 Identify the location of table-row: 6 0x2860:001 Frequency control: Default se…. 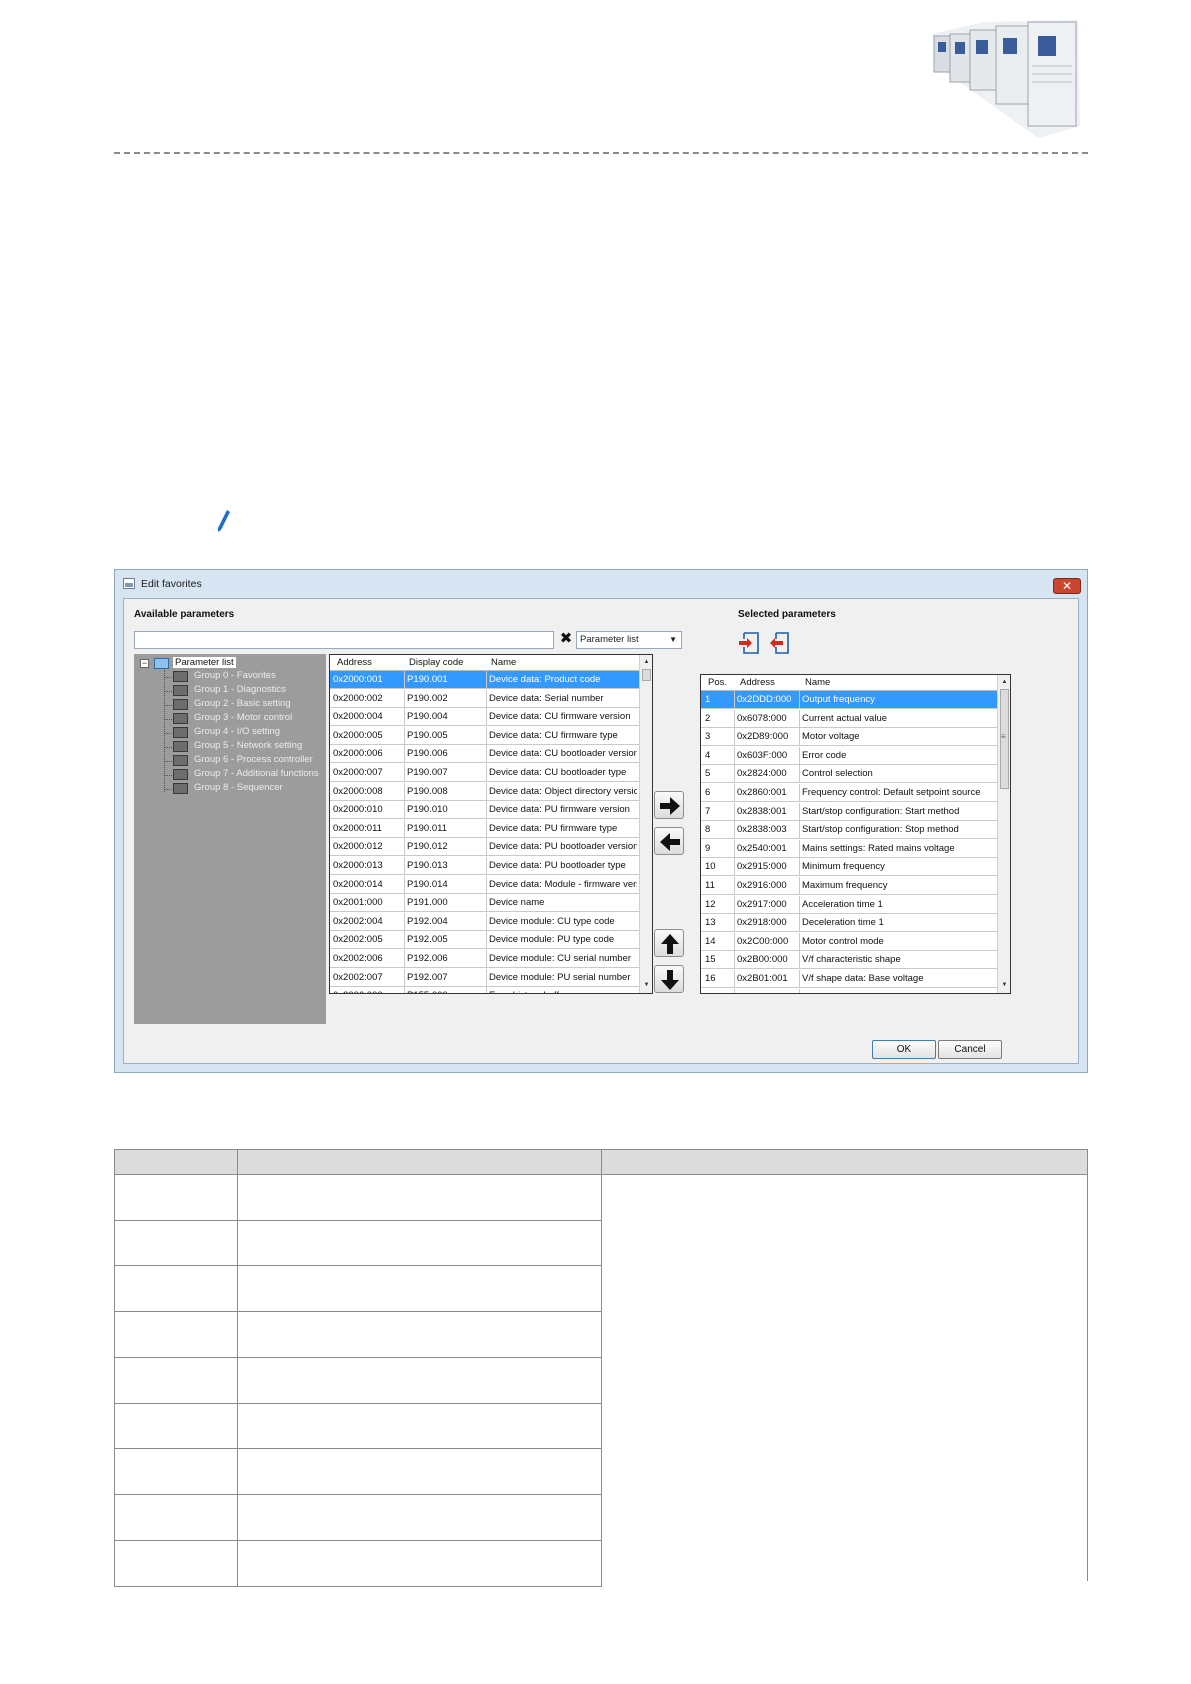
(849, 793).